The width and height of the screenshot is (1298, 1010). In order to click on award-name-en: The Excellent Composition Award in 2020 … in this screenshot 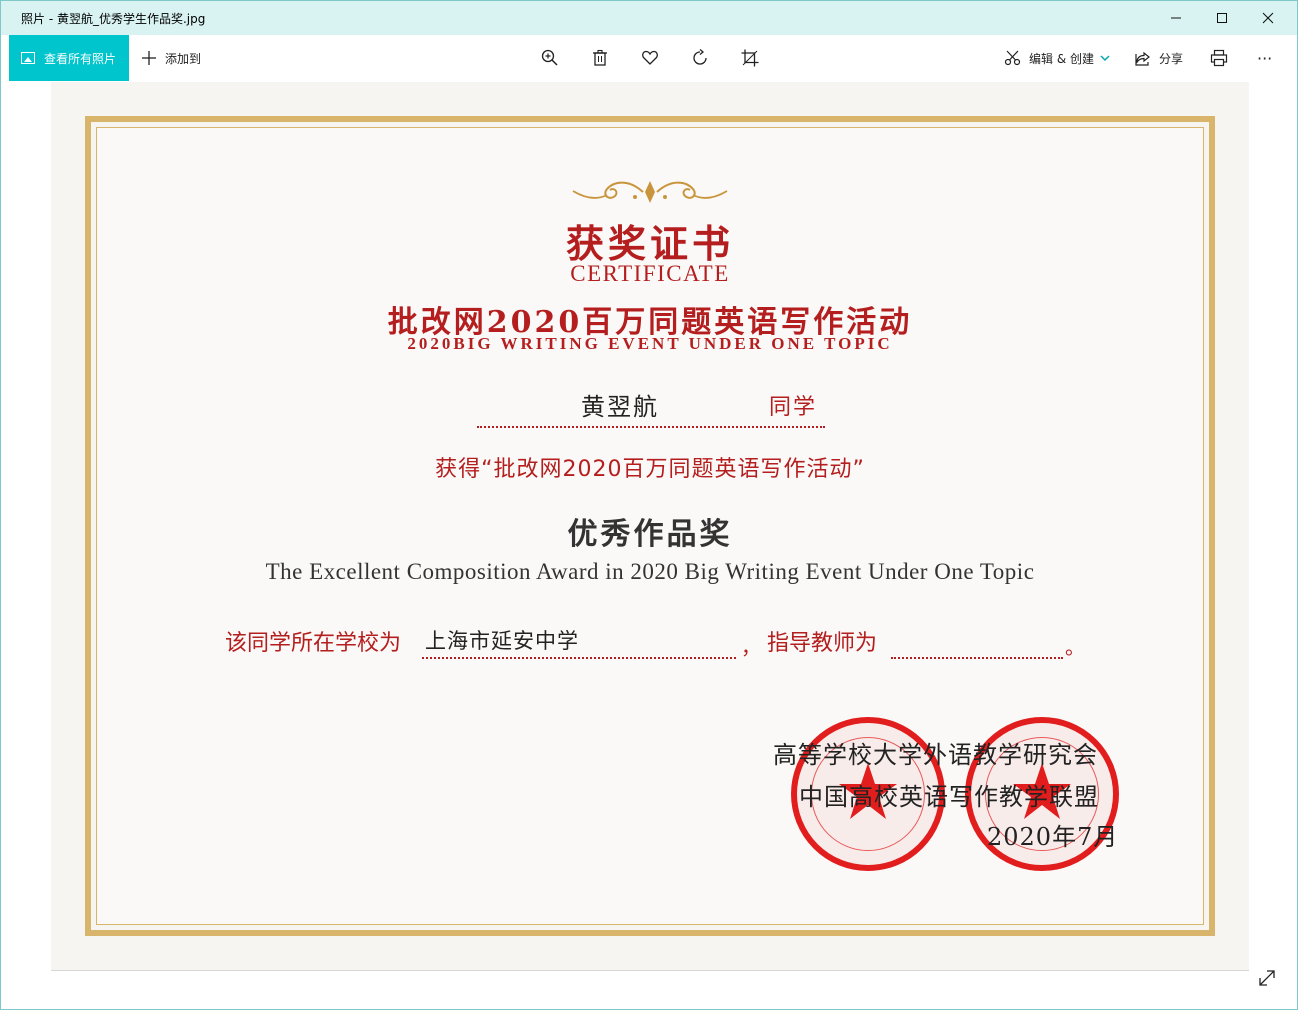, I will do `click(650, 571)`.